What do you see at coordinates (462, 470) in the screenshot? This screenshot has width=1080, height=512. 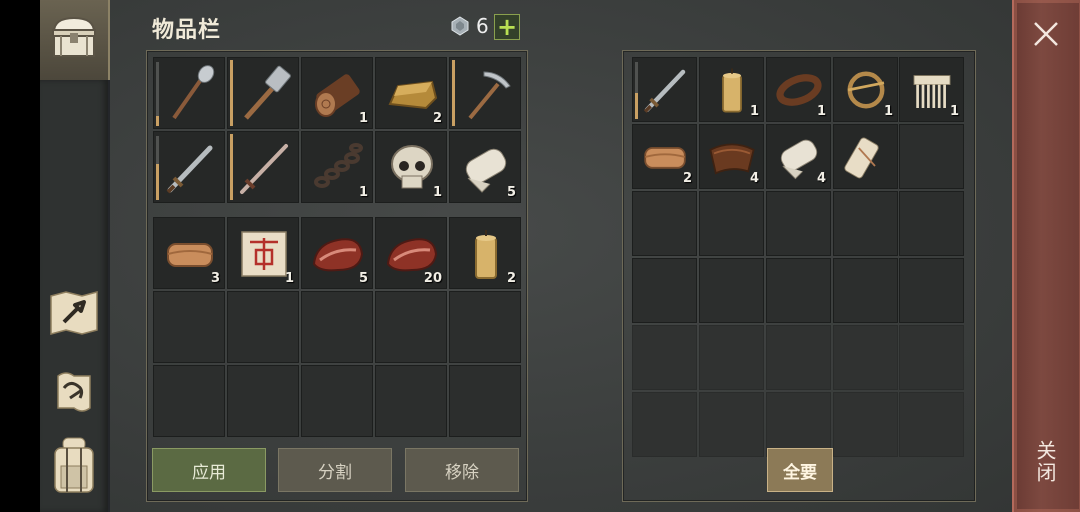 I see `remove-button: 移除` at bounding box center [462, 470].